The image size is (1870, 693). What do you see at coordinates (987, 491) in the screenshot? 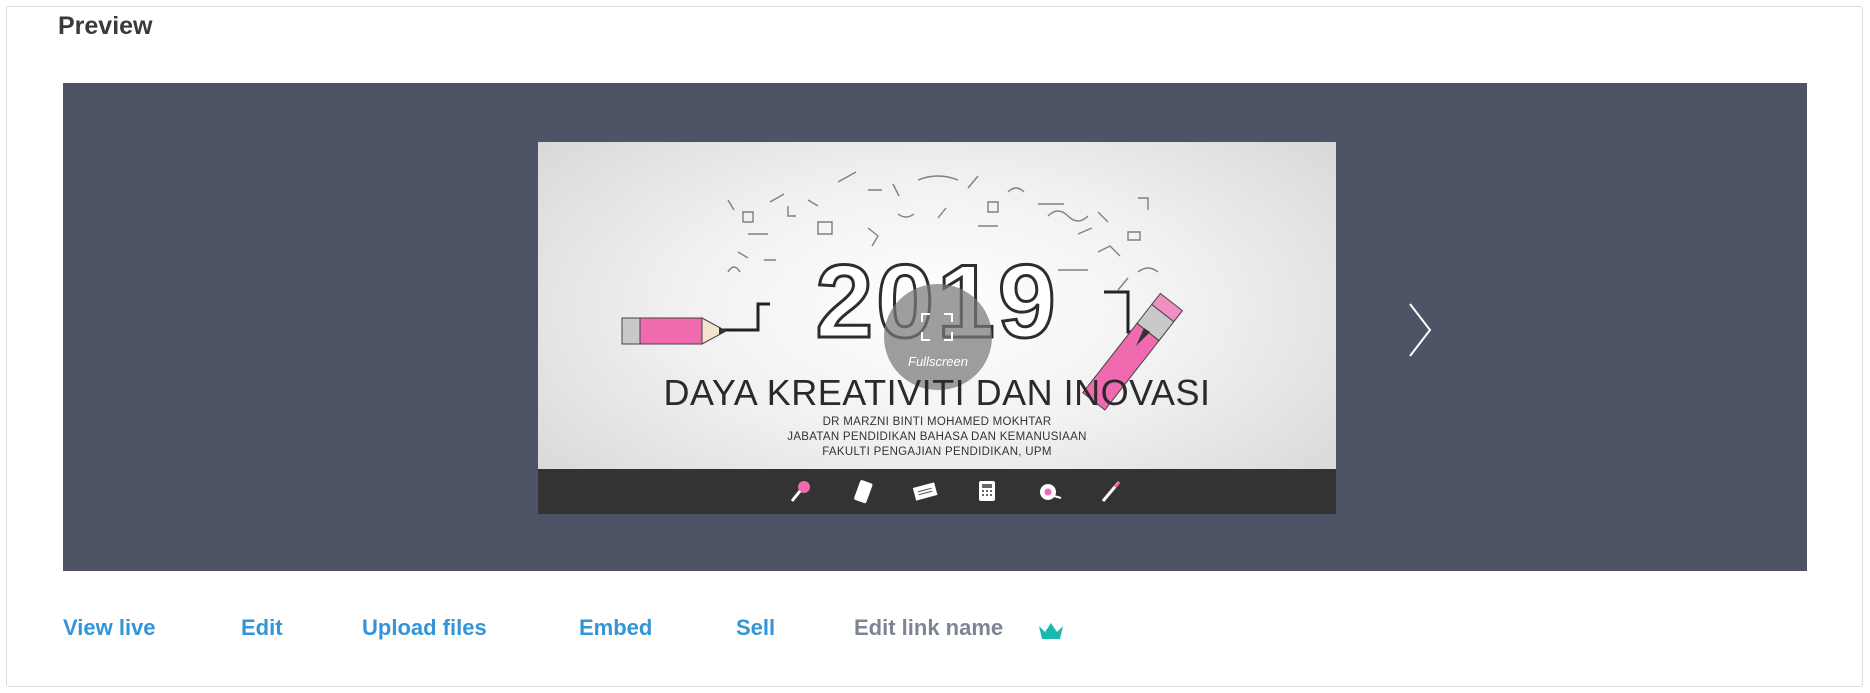
I see `calculator-icon` at bounding box center [987, 491].